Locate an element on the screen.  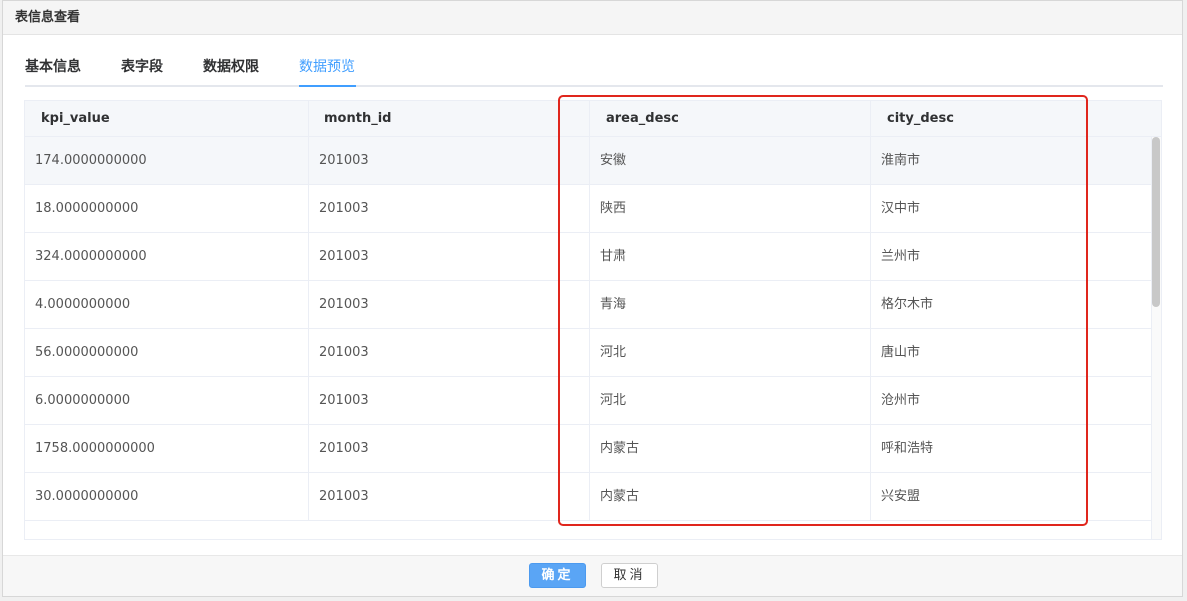
table-row: 1758.0000000000 201003 内蒙古 呼和浩特 is located at coordinates (588, 449).